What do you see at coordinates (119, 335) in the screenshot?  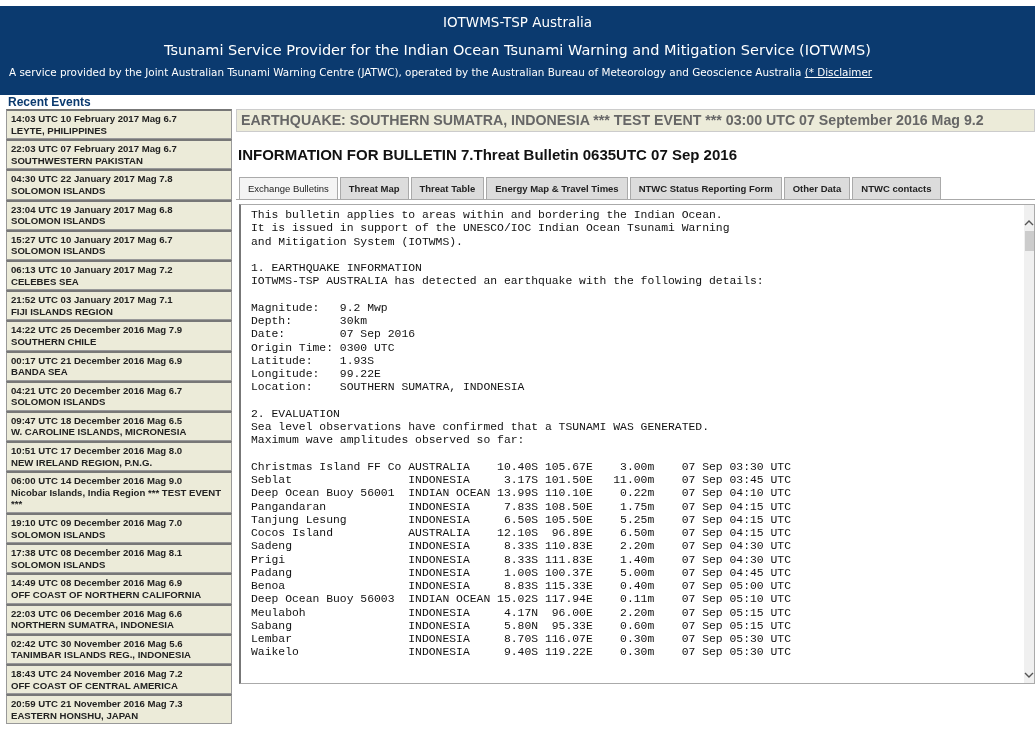 I see `event-item: 14:22 UTC 25 December 2016 Mag 7.9 SOUTHERN CHILE` at bounding box center [119, 335].